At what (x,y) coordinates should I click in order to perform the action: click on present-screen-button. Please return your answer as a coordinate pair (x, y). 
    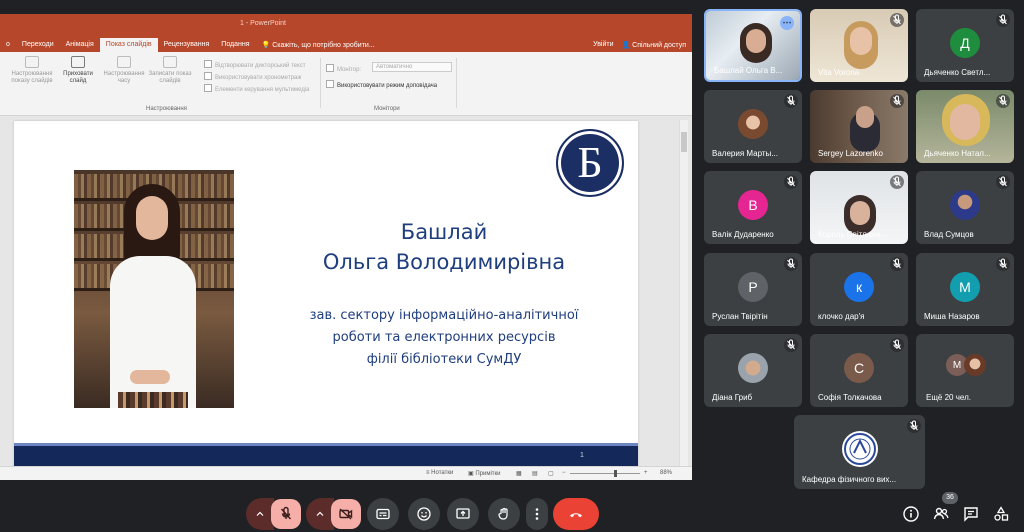
    Looking at the image, I should click on (463, 514).